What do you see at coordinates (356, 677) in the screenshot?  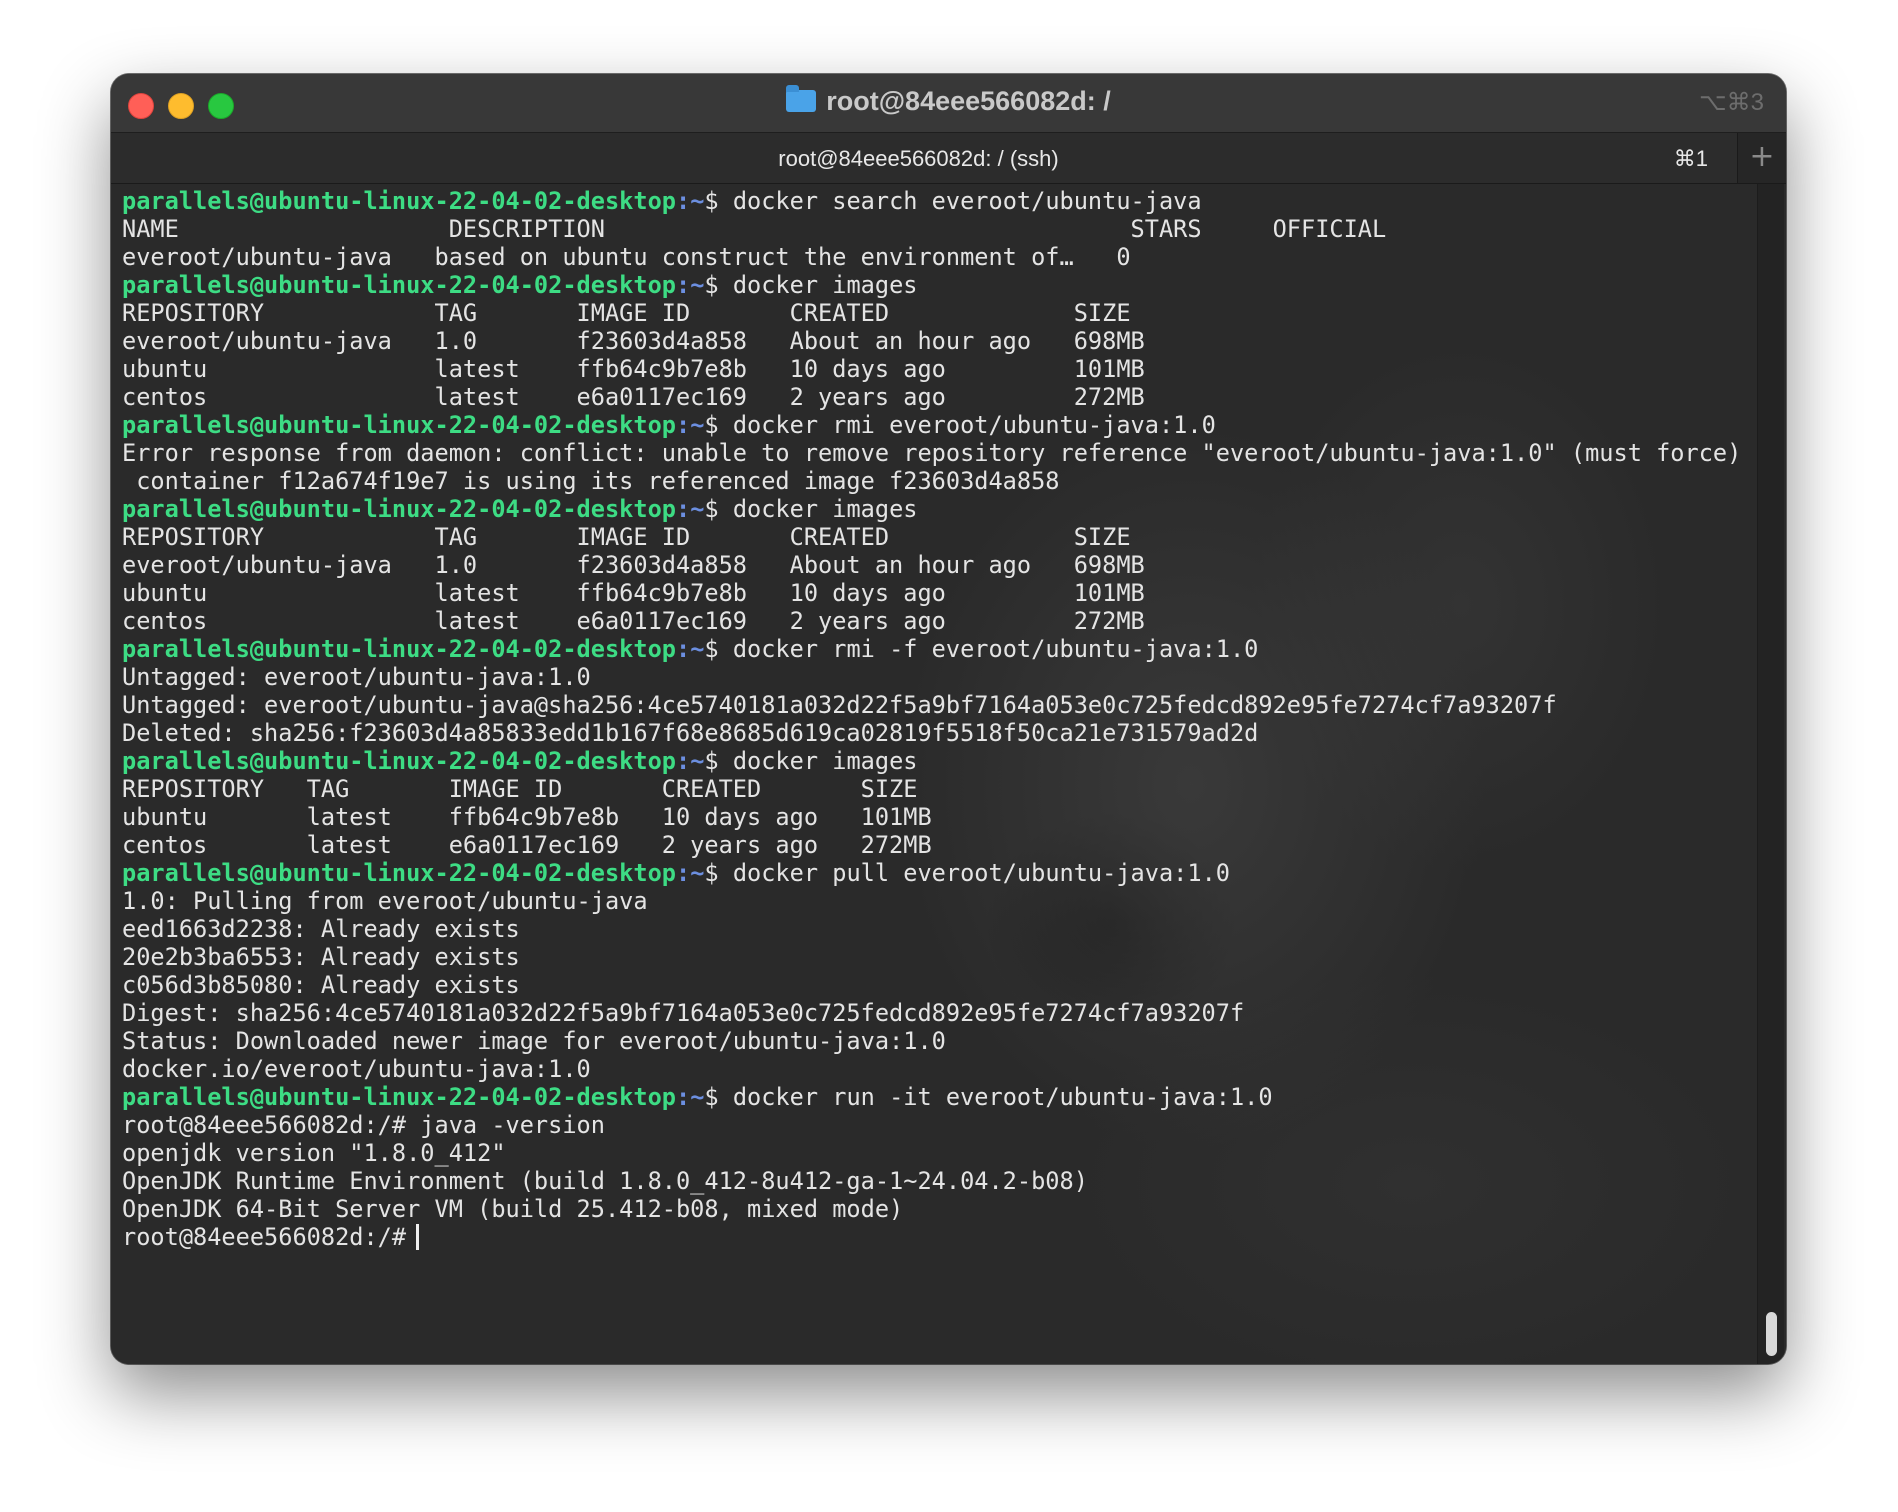 I see `output-line: Untagged: everoot/ubuntu-java:1.0` at bounding box center [356, 677].